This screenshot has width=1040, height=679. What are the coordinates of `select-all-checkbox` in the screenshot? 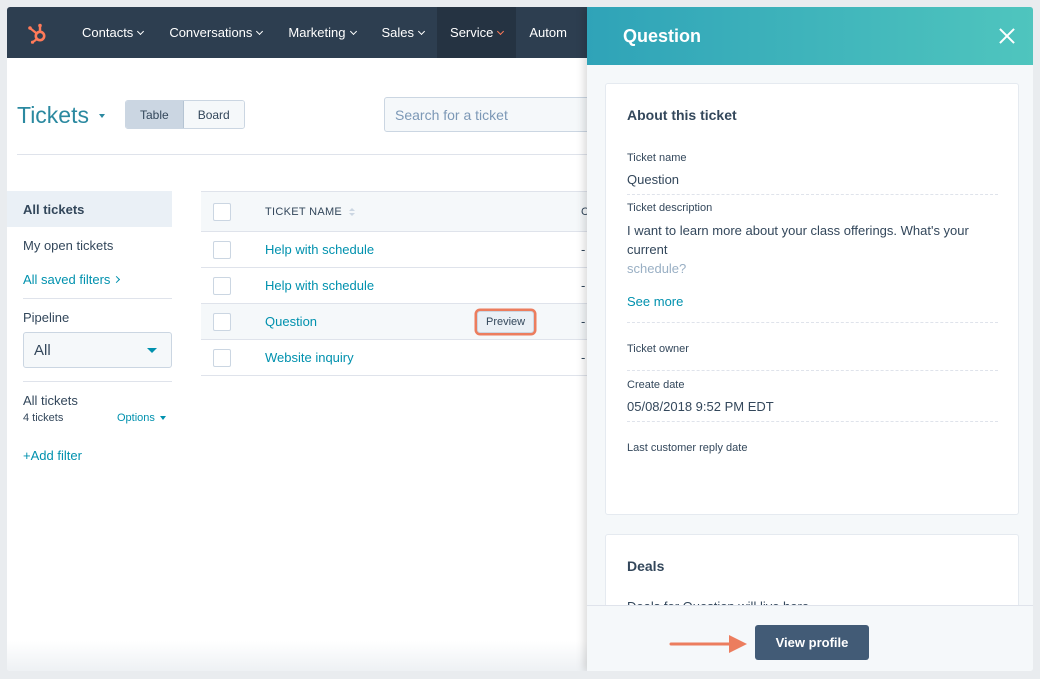 It's located at (222, 211).